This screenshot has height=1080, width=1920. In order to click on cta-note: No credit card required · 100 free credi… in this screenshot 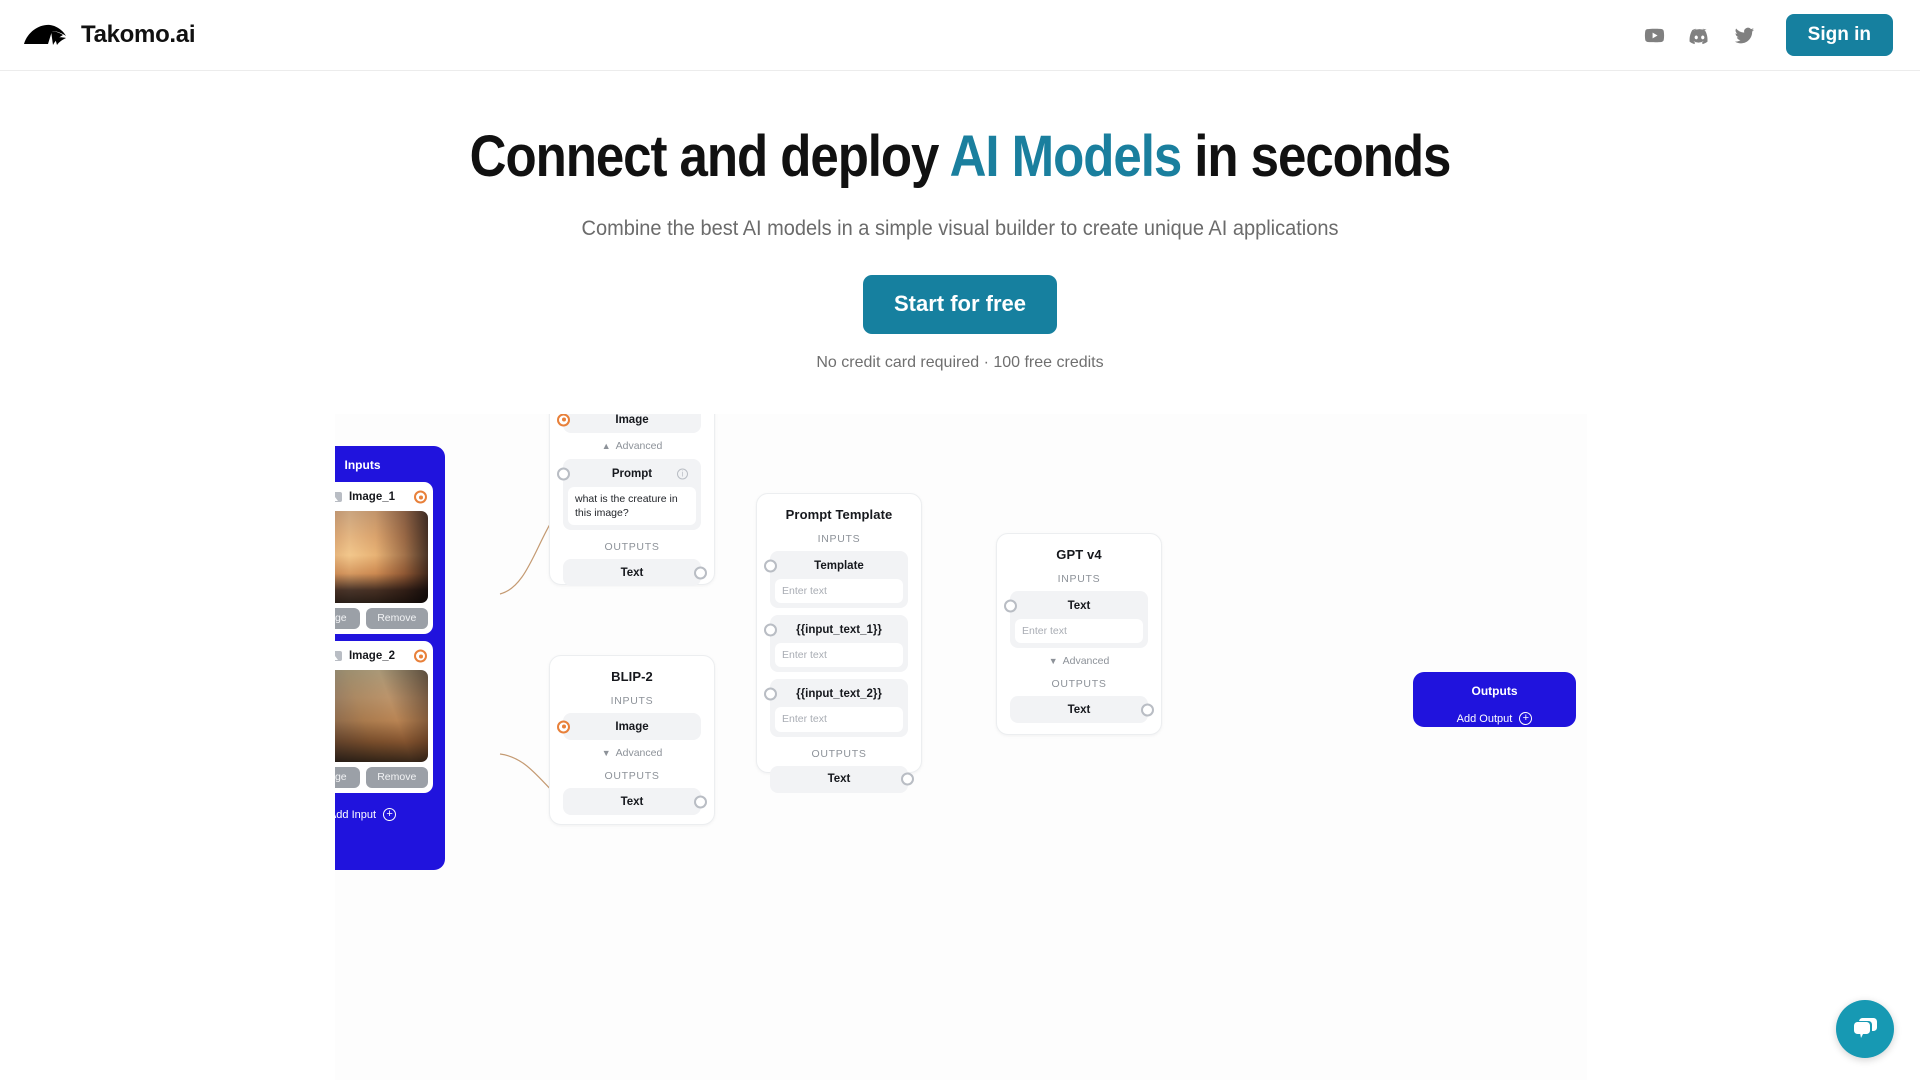, I will do `click(960, 362)`.